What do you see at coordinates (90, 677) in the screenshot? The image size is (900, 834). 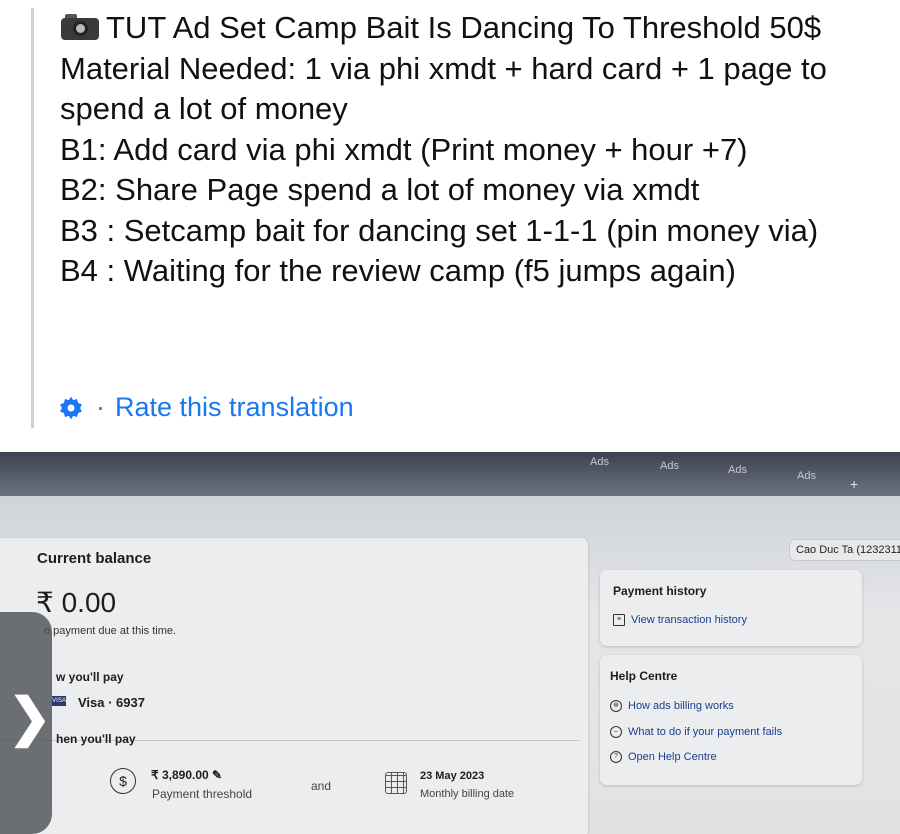 I see `how-you-pay-label: w you'll pay` at bounding box center [90, 677].